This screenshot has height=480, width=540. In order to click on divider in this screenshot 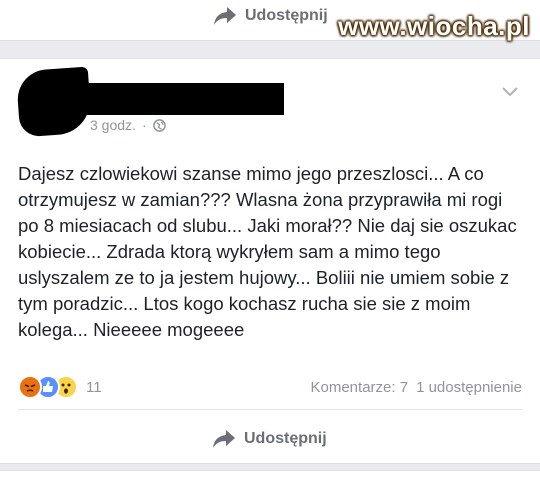, I will do `click(270, 409)`.